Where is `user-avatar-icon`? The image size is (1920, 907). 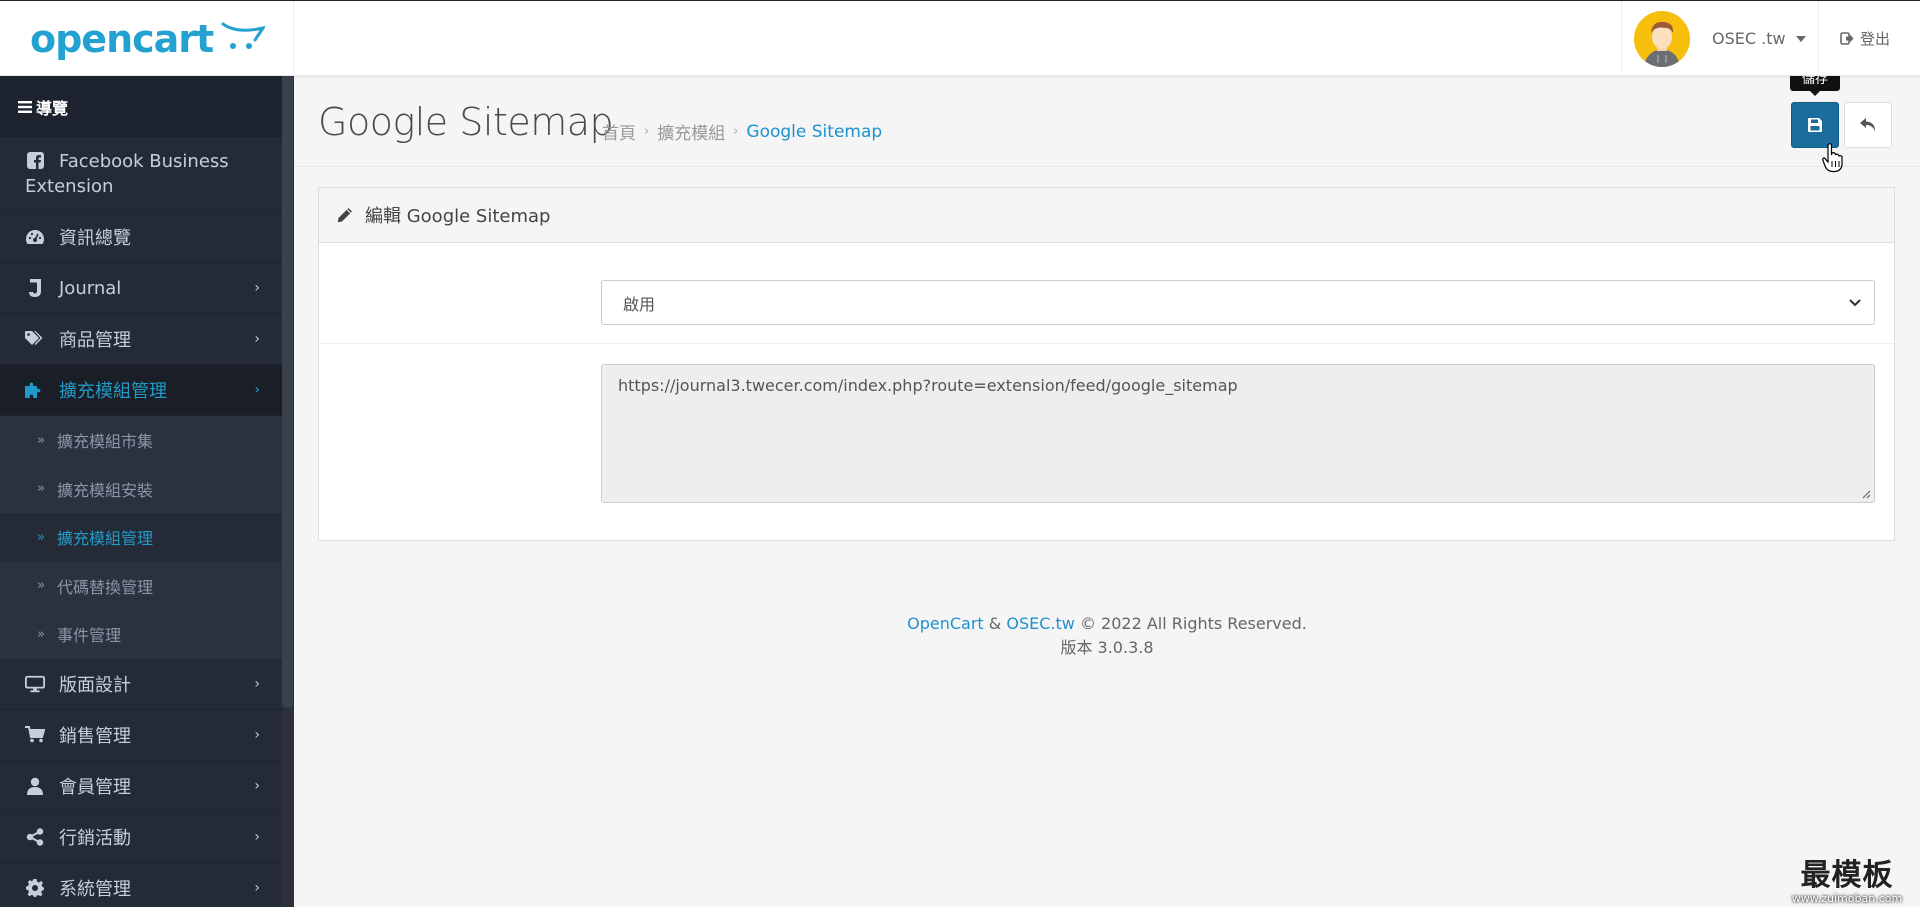 user-avatar-icon is located at coordinates (1662, 44).